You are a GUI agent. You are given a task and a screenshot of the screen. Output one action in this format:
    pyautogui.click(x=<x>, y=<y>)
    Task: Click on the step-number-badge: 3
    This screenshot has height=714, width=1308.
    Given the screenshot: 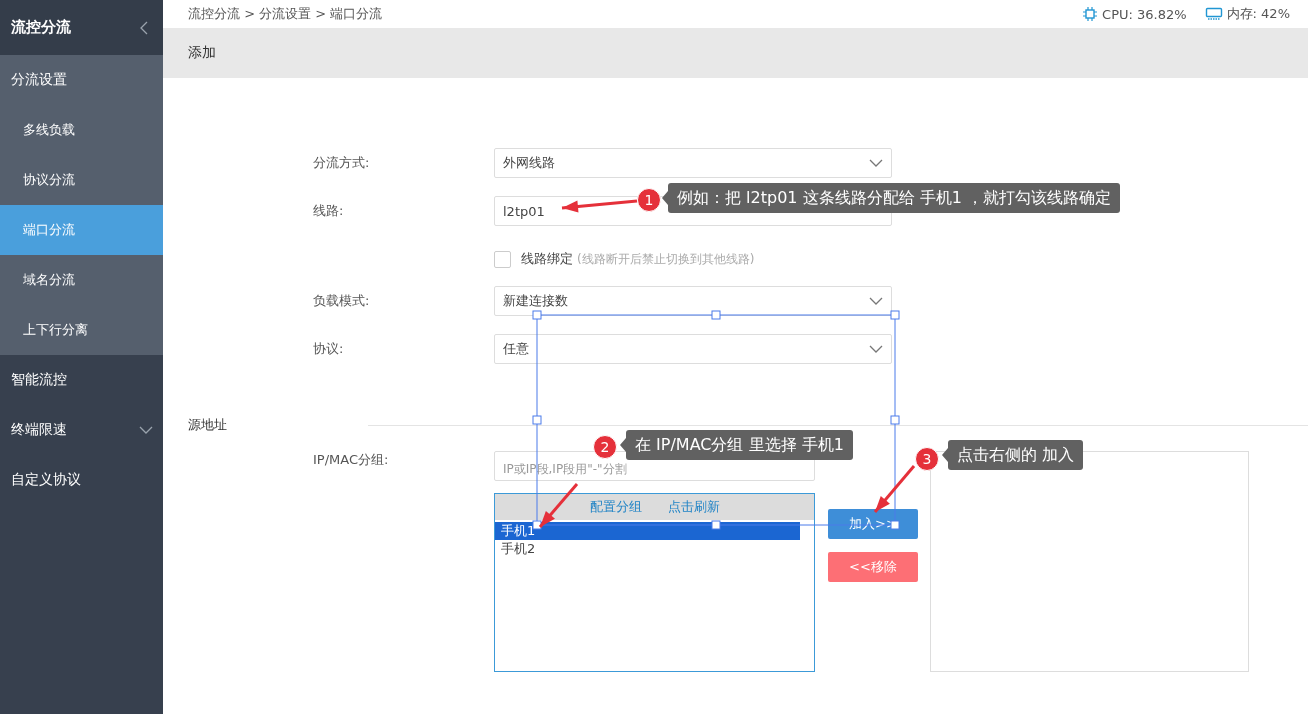 What is the action you would take?
    pyautogui.click(x=927, y=459)
    